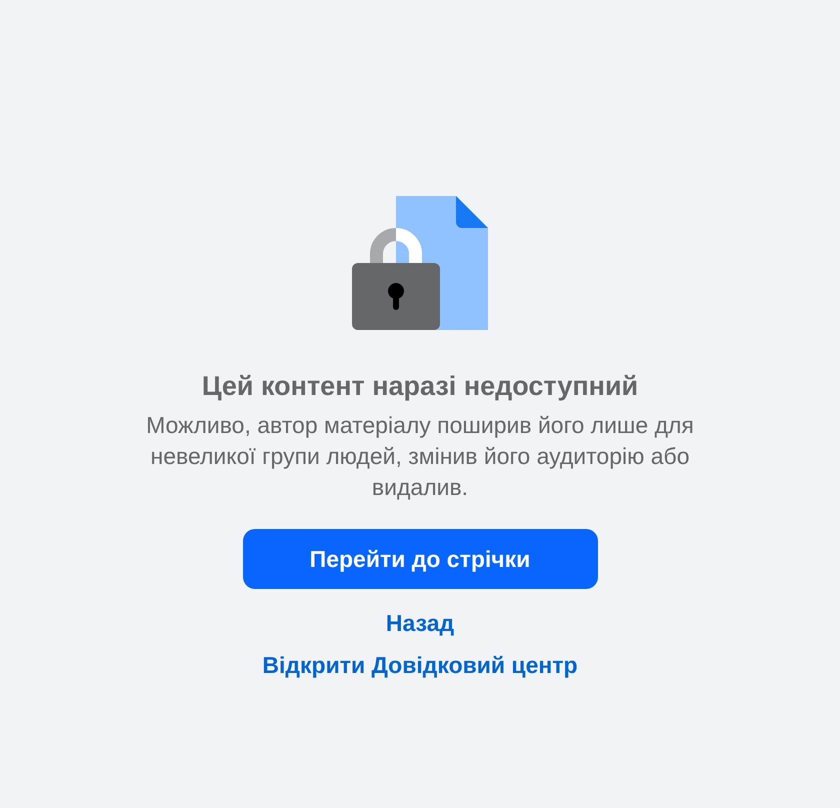 The width and height of the screenshot is (840, 808). What do you see at coordinates (420, 665) in the screenshot?
I see `help-center-link: Відкрити Довідковий центр` at bounding box center [420, 665].